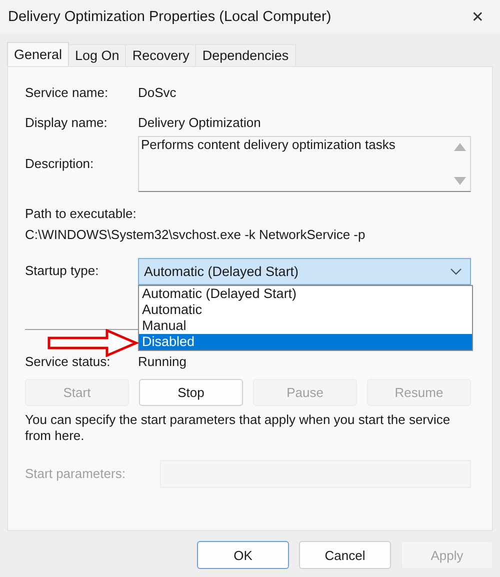  What do you see at coordinates (456, 271) in the screenshot?
I see `chevron-down-icon` at bounding box center [456, 271].